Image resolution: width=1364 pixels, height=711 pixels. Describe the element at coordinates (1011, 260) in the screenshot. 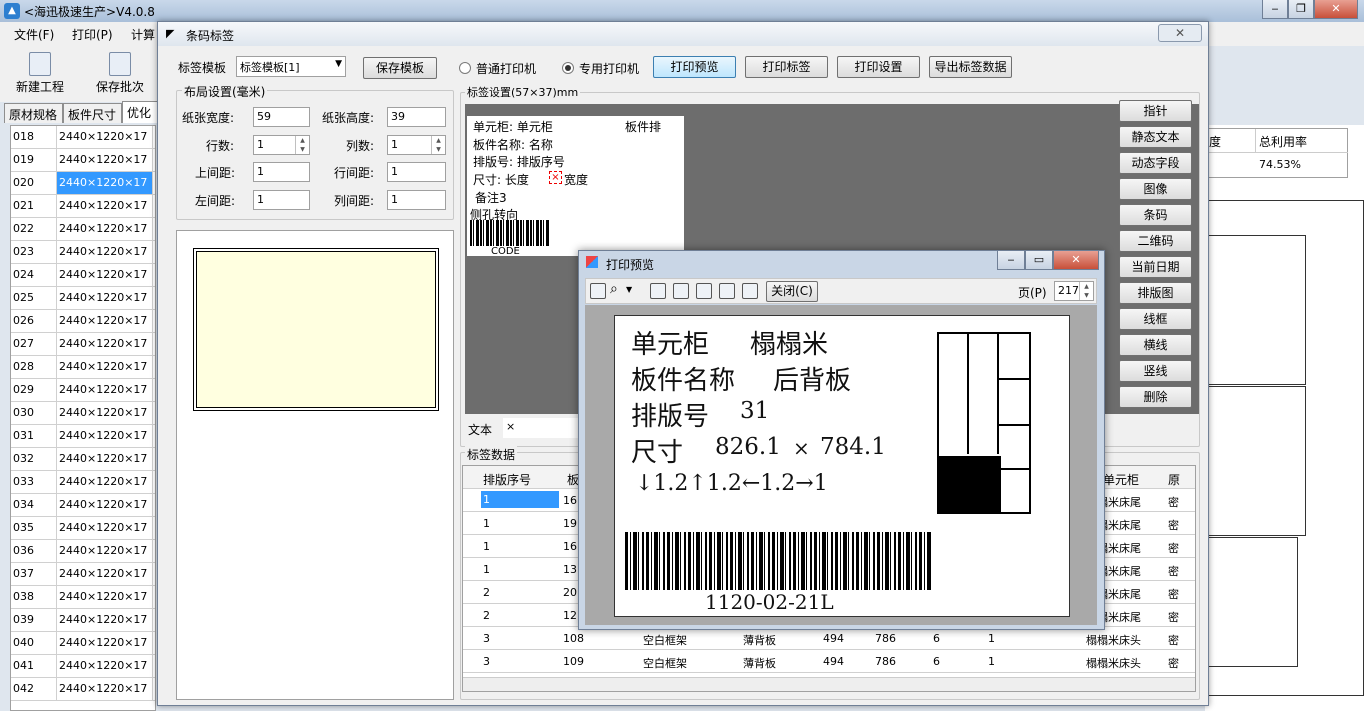

I see `pp-minimize-button: ‒` at that location.